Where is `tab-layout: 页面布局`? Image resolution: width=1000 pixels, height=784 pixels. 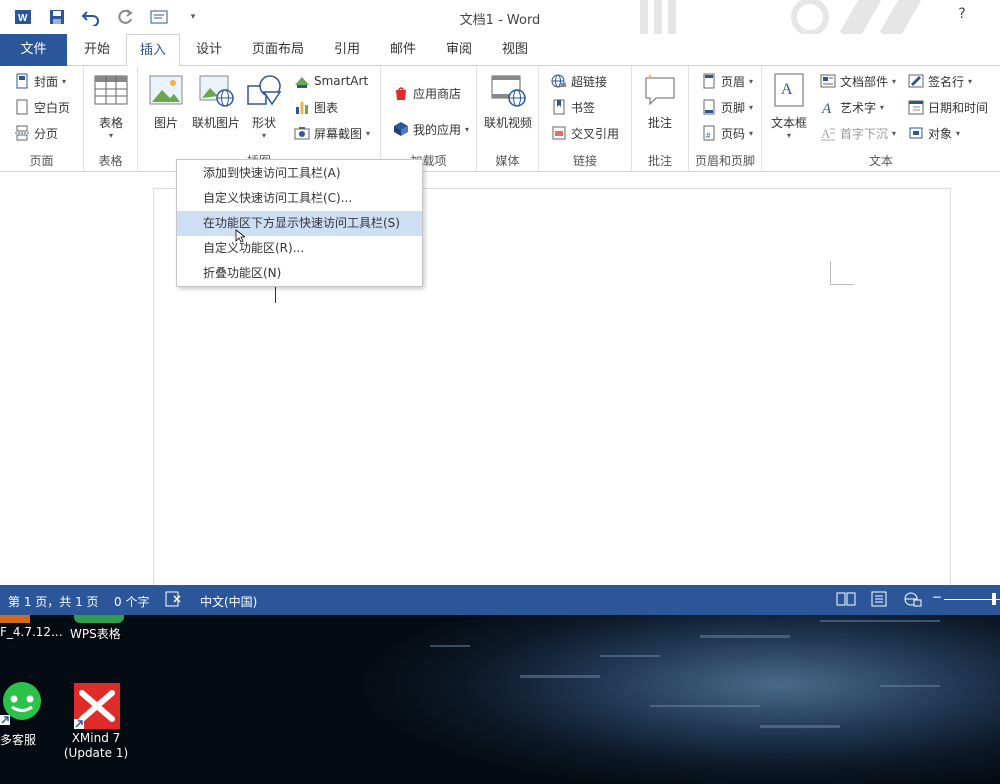 tab-layout: 页面布局 is located at coordinates (278, 50).